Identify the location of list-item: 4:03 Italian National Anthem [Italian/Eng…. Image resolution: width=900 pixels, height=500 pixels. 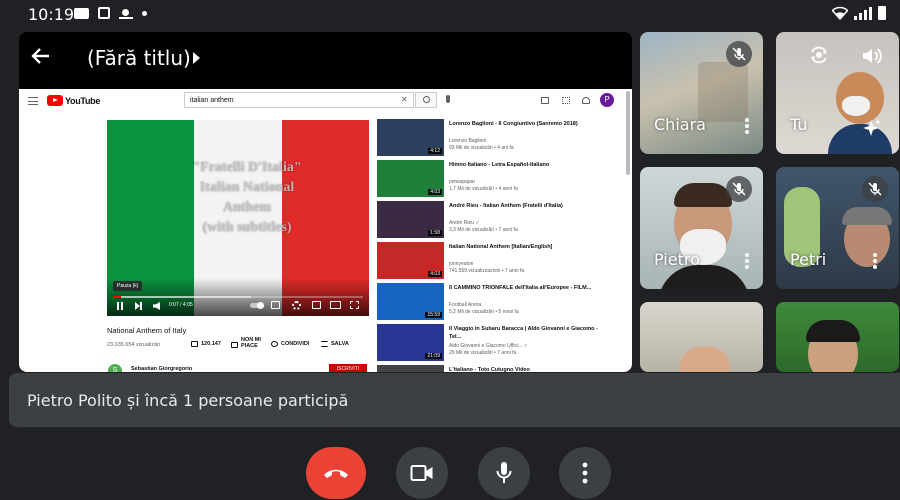
(501, 262).